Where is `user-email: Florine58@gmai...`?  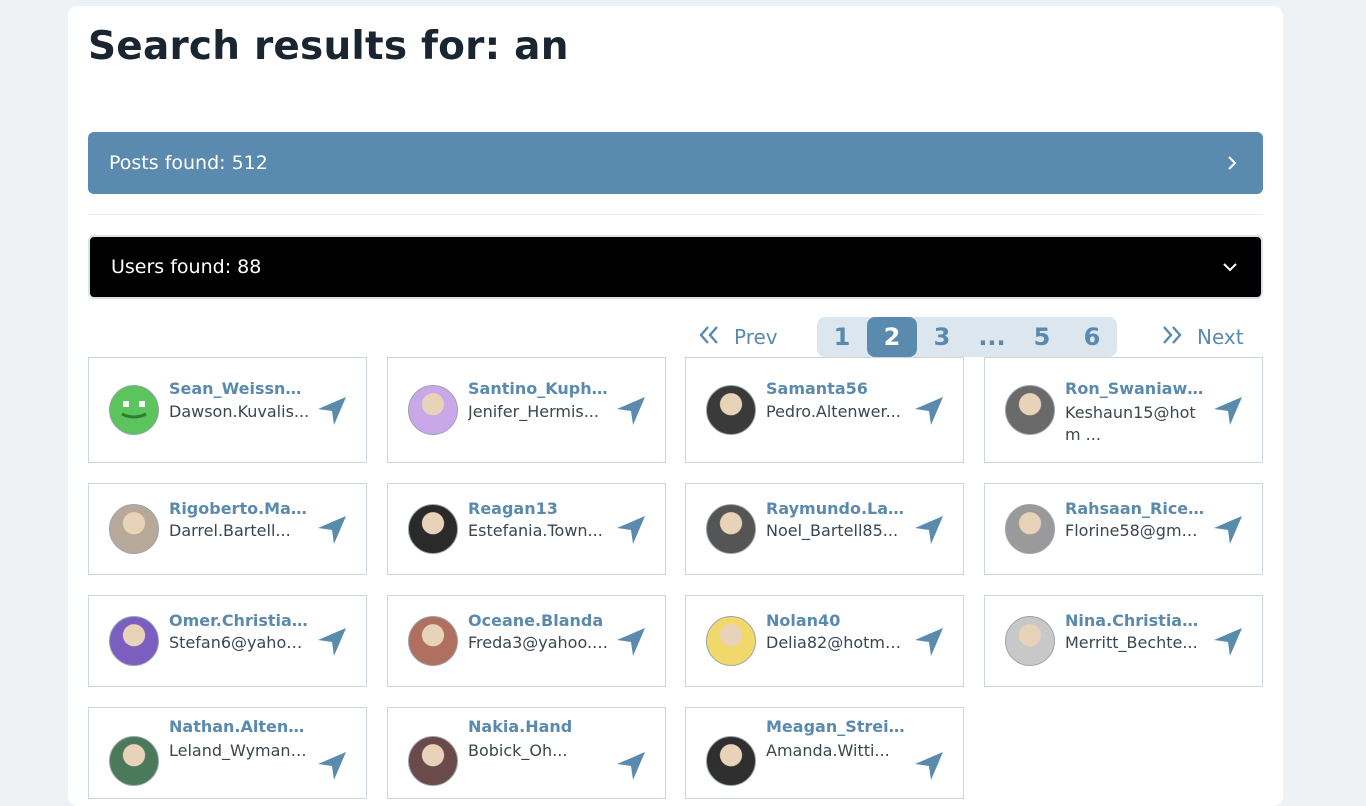 user-email: Florine58@gmai... is located at coordinates (1136, 530).